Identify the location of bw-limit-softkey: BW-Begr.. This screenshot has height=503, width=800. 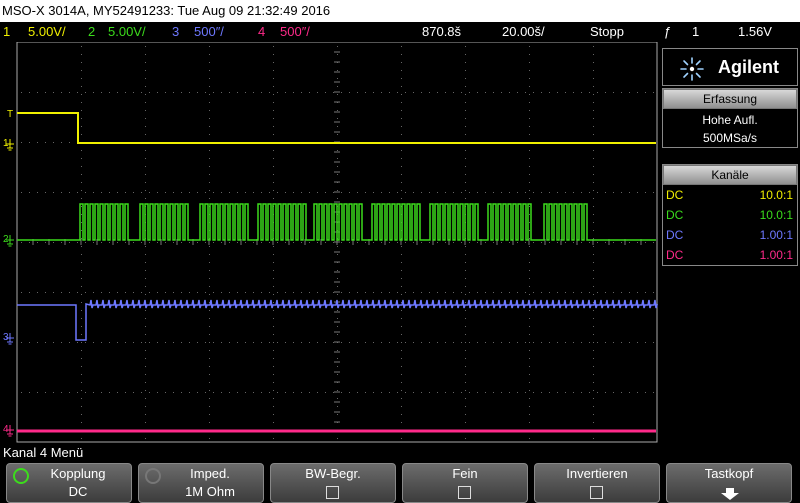
(333, 483).